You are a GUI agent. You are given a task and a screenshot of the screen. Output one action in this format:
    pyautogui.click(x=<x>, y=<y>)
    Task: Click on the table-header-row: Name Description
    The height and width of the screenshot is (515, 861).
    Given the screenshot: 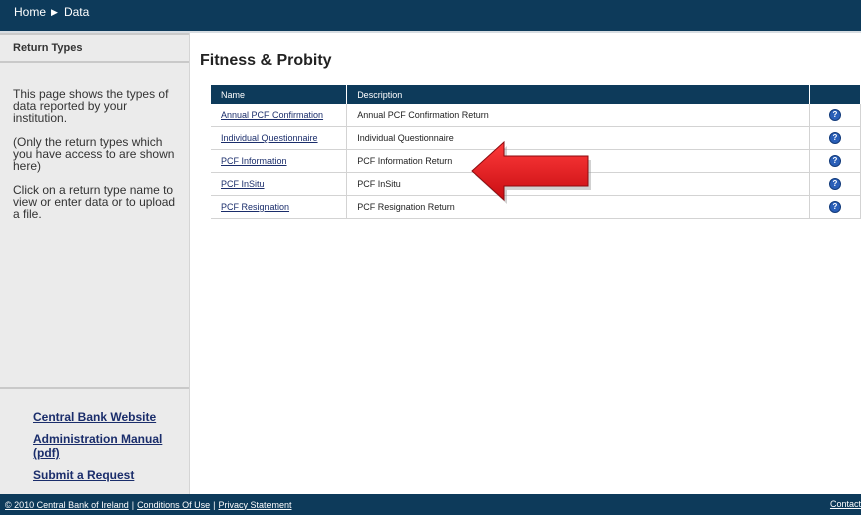 What is the action you would take?
    pyautogui.click(x=536, y=94)
    